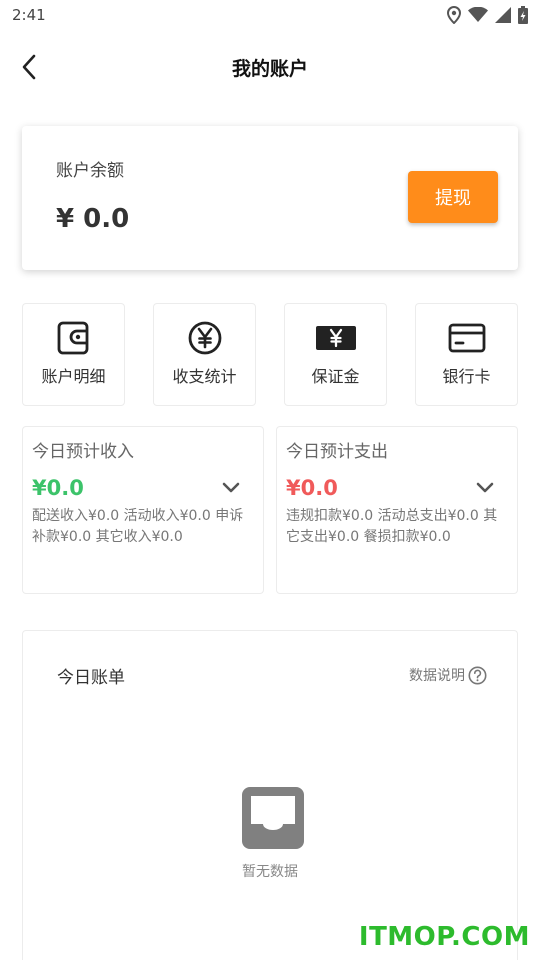  Describe the element at coordinates (466, 354) in the screenshot. I see `shortcut-bank-card: 银行卡` at that location.